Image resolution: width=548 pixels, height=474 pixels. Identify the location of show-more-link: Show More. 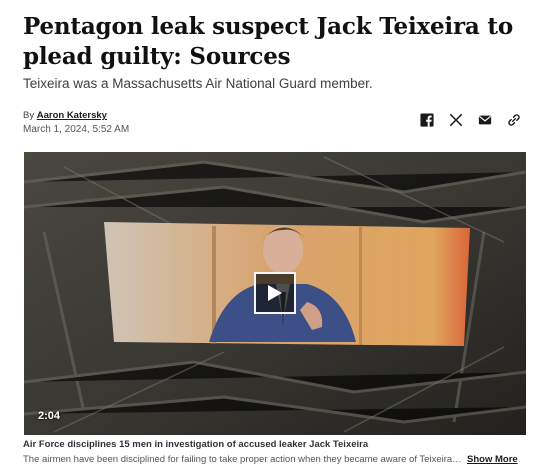
(492, 459).